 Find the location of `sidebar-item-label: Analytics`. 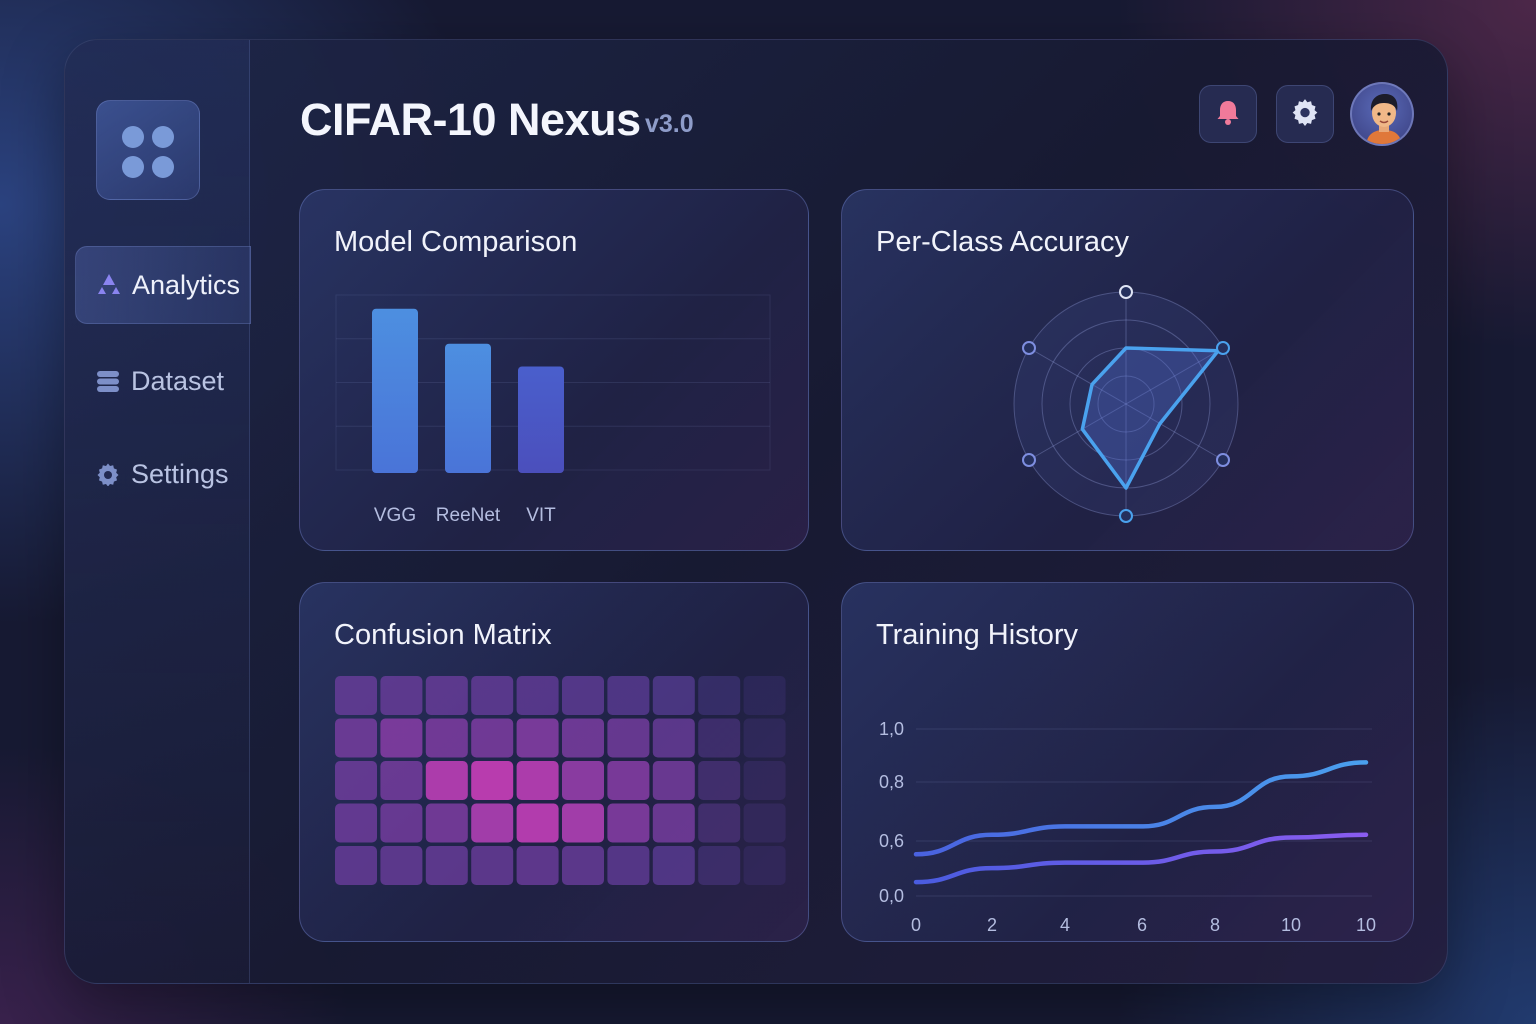

sidebar-item-label: Analytics is located at coordinates (186, 284).